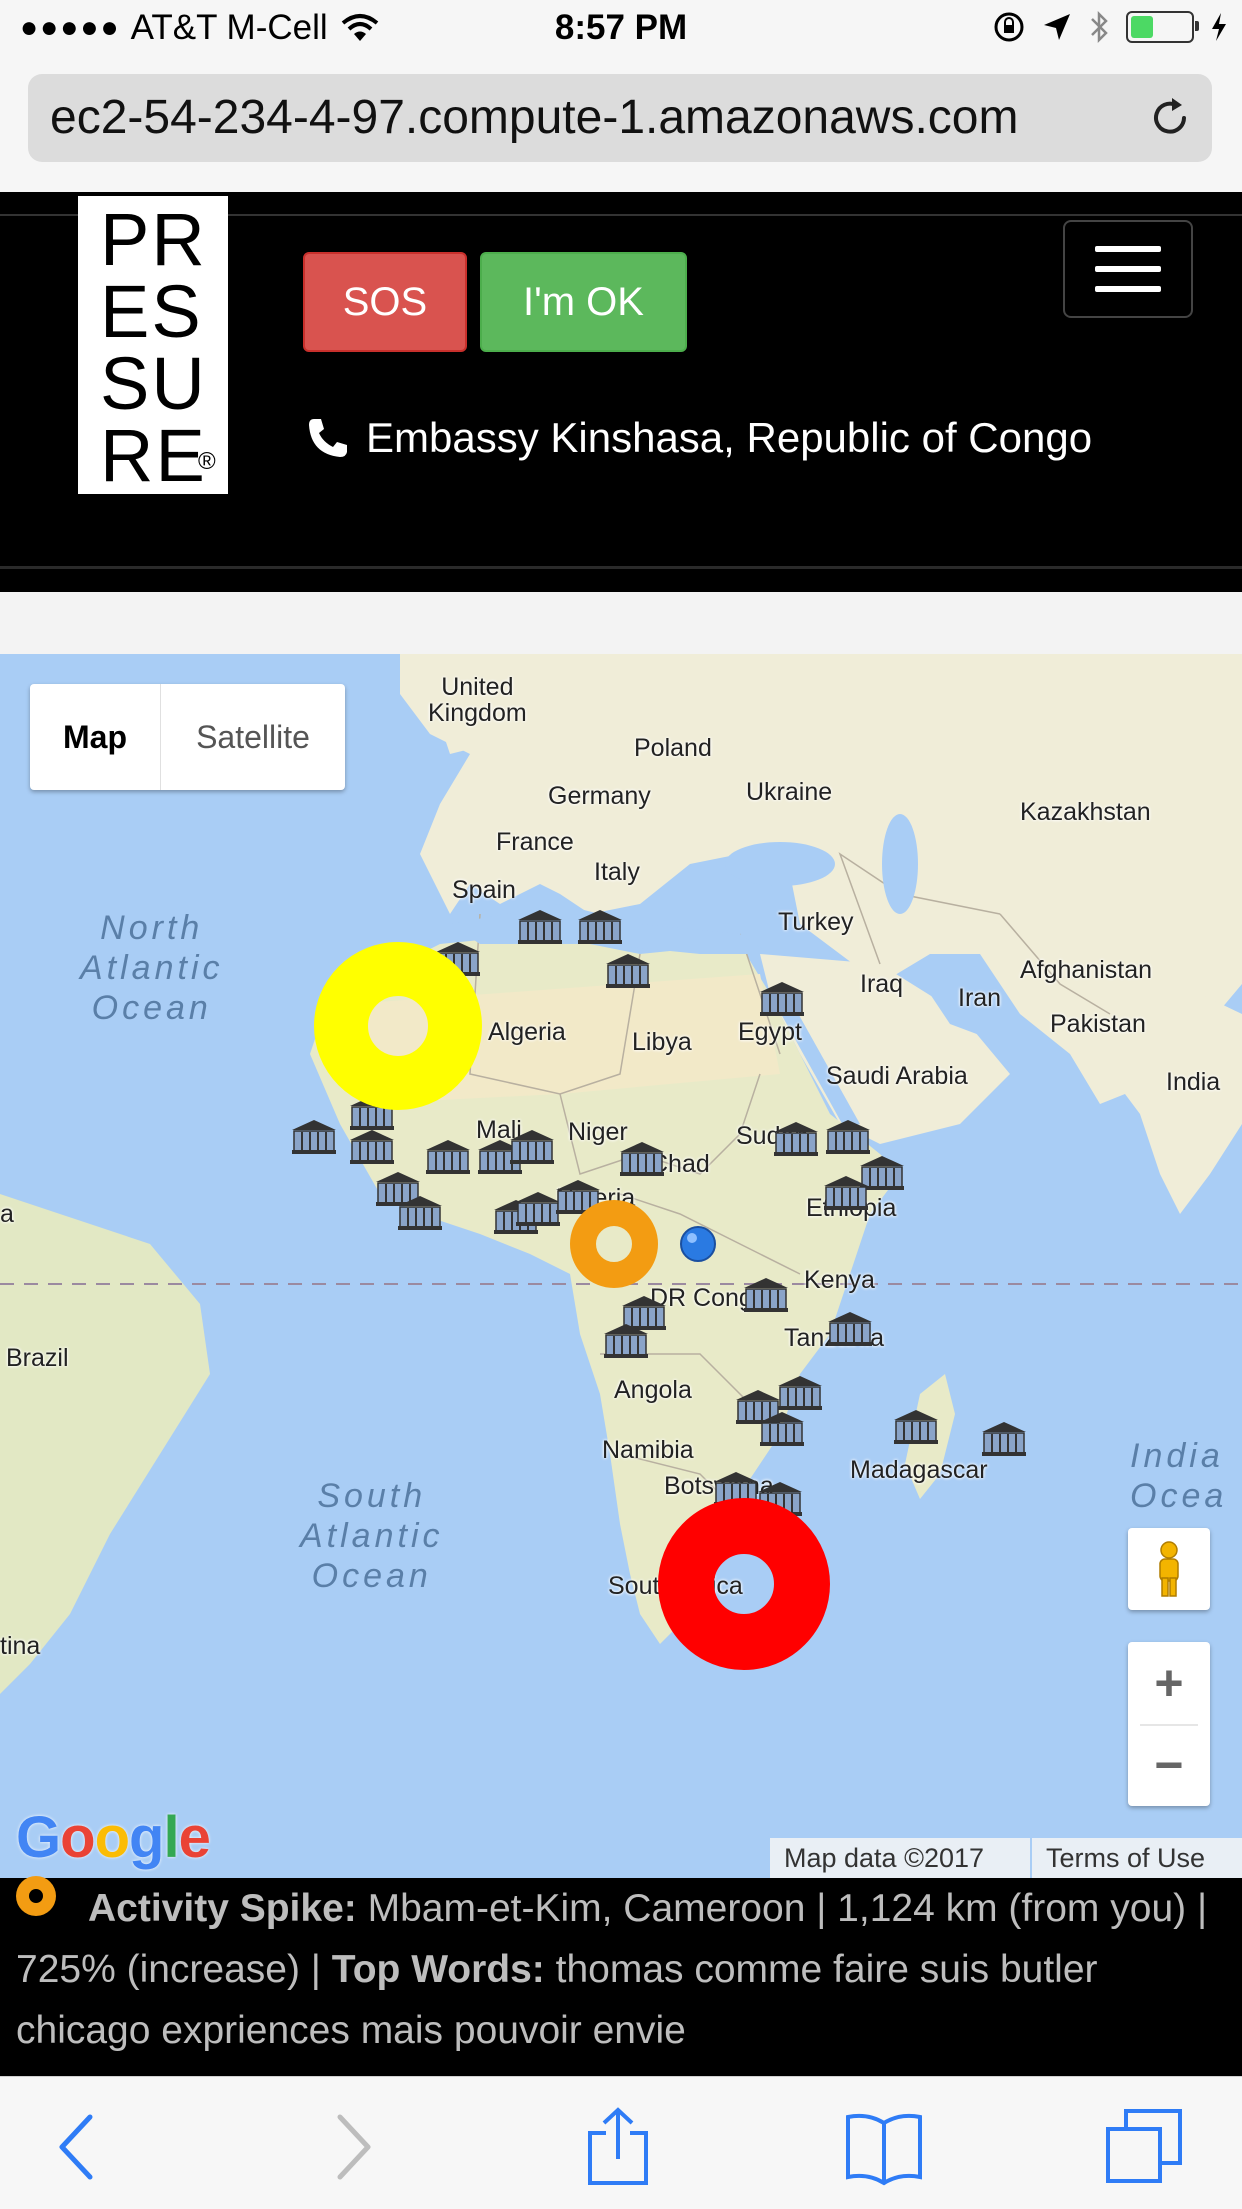 The height and width of the screenshot is (2209, 1242). I want to click on im-ok-button: I'm OK, so click(583, 302).